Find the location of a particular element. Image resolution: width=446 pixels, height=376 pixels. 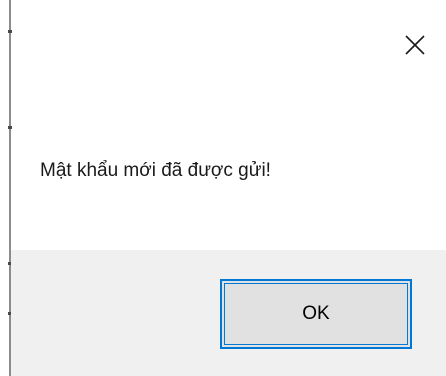

background-window-edge is located at coordinates (6, 188).